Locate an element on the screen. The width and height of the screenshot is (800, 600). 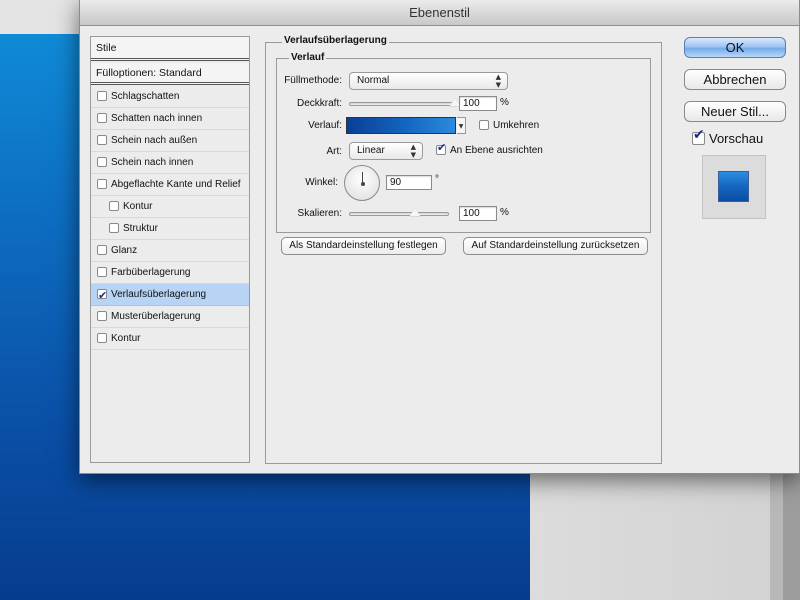
ok-button: OK is located at coordinates (735, 47).